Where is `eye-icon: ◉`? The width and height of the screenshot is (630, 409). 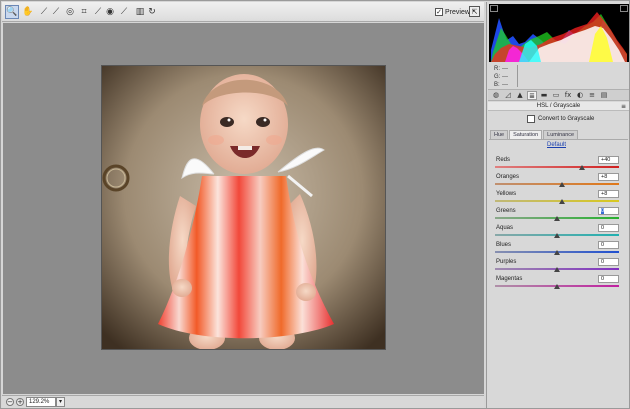
eye-icon: ◉ is located at coordinates (110, 12).